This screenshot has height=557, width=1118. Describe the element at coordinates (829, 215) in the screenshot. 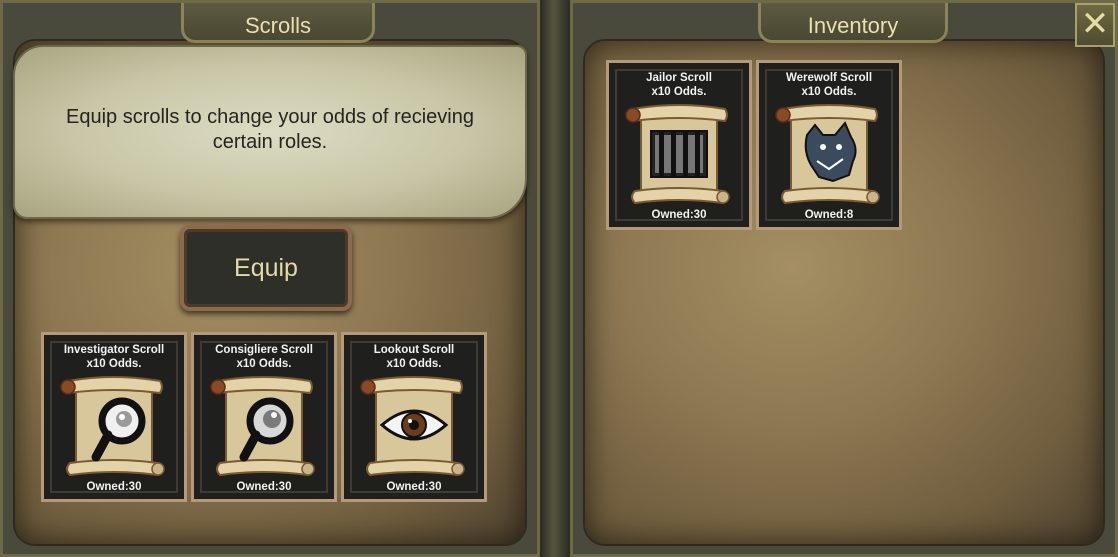

I see `card-owned-count: Owned:8` at that location.